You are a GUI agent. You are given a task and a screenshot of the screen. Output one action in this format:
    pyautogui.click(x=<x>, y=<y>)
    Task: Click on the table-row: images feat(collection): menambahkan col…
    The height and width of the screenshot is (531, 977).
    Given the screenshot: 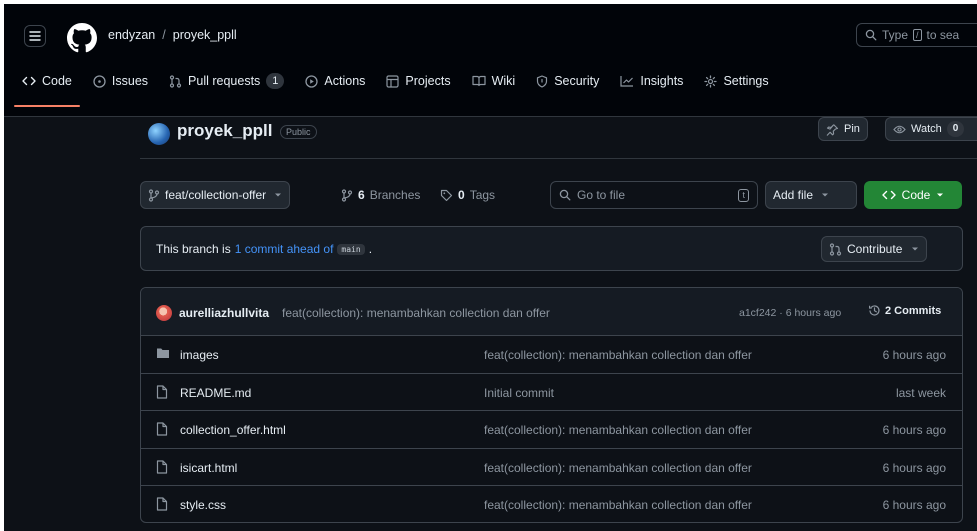 What is the action you would take?
    pyautogui.click(x=551, y=355)
    